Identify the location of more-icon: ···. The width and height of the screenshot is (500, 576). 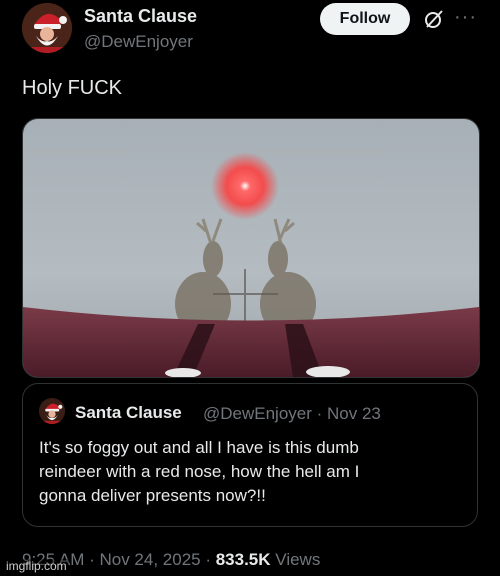
(465, 17).